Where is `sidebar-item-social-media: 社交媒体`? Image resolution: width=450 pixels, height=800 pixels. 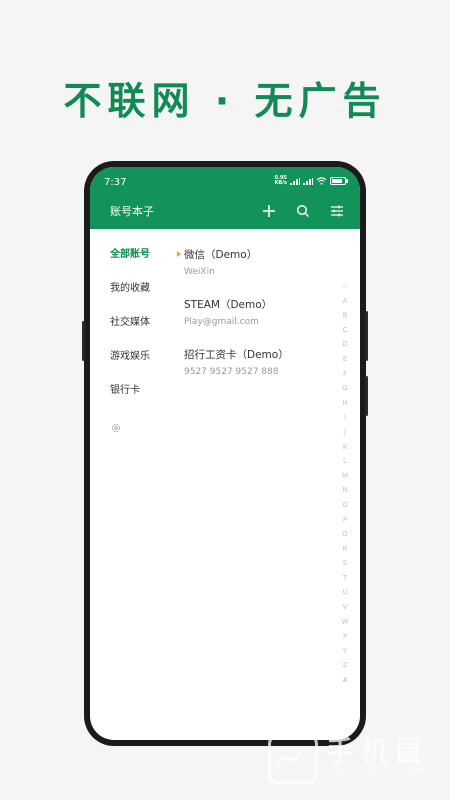 sidebar-item-social-media: 社交媒体 is located at coordinates (140, 334).